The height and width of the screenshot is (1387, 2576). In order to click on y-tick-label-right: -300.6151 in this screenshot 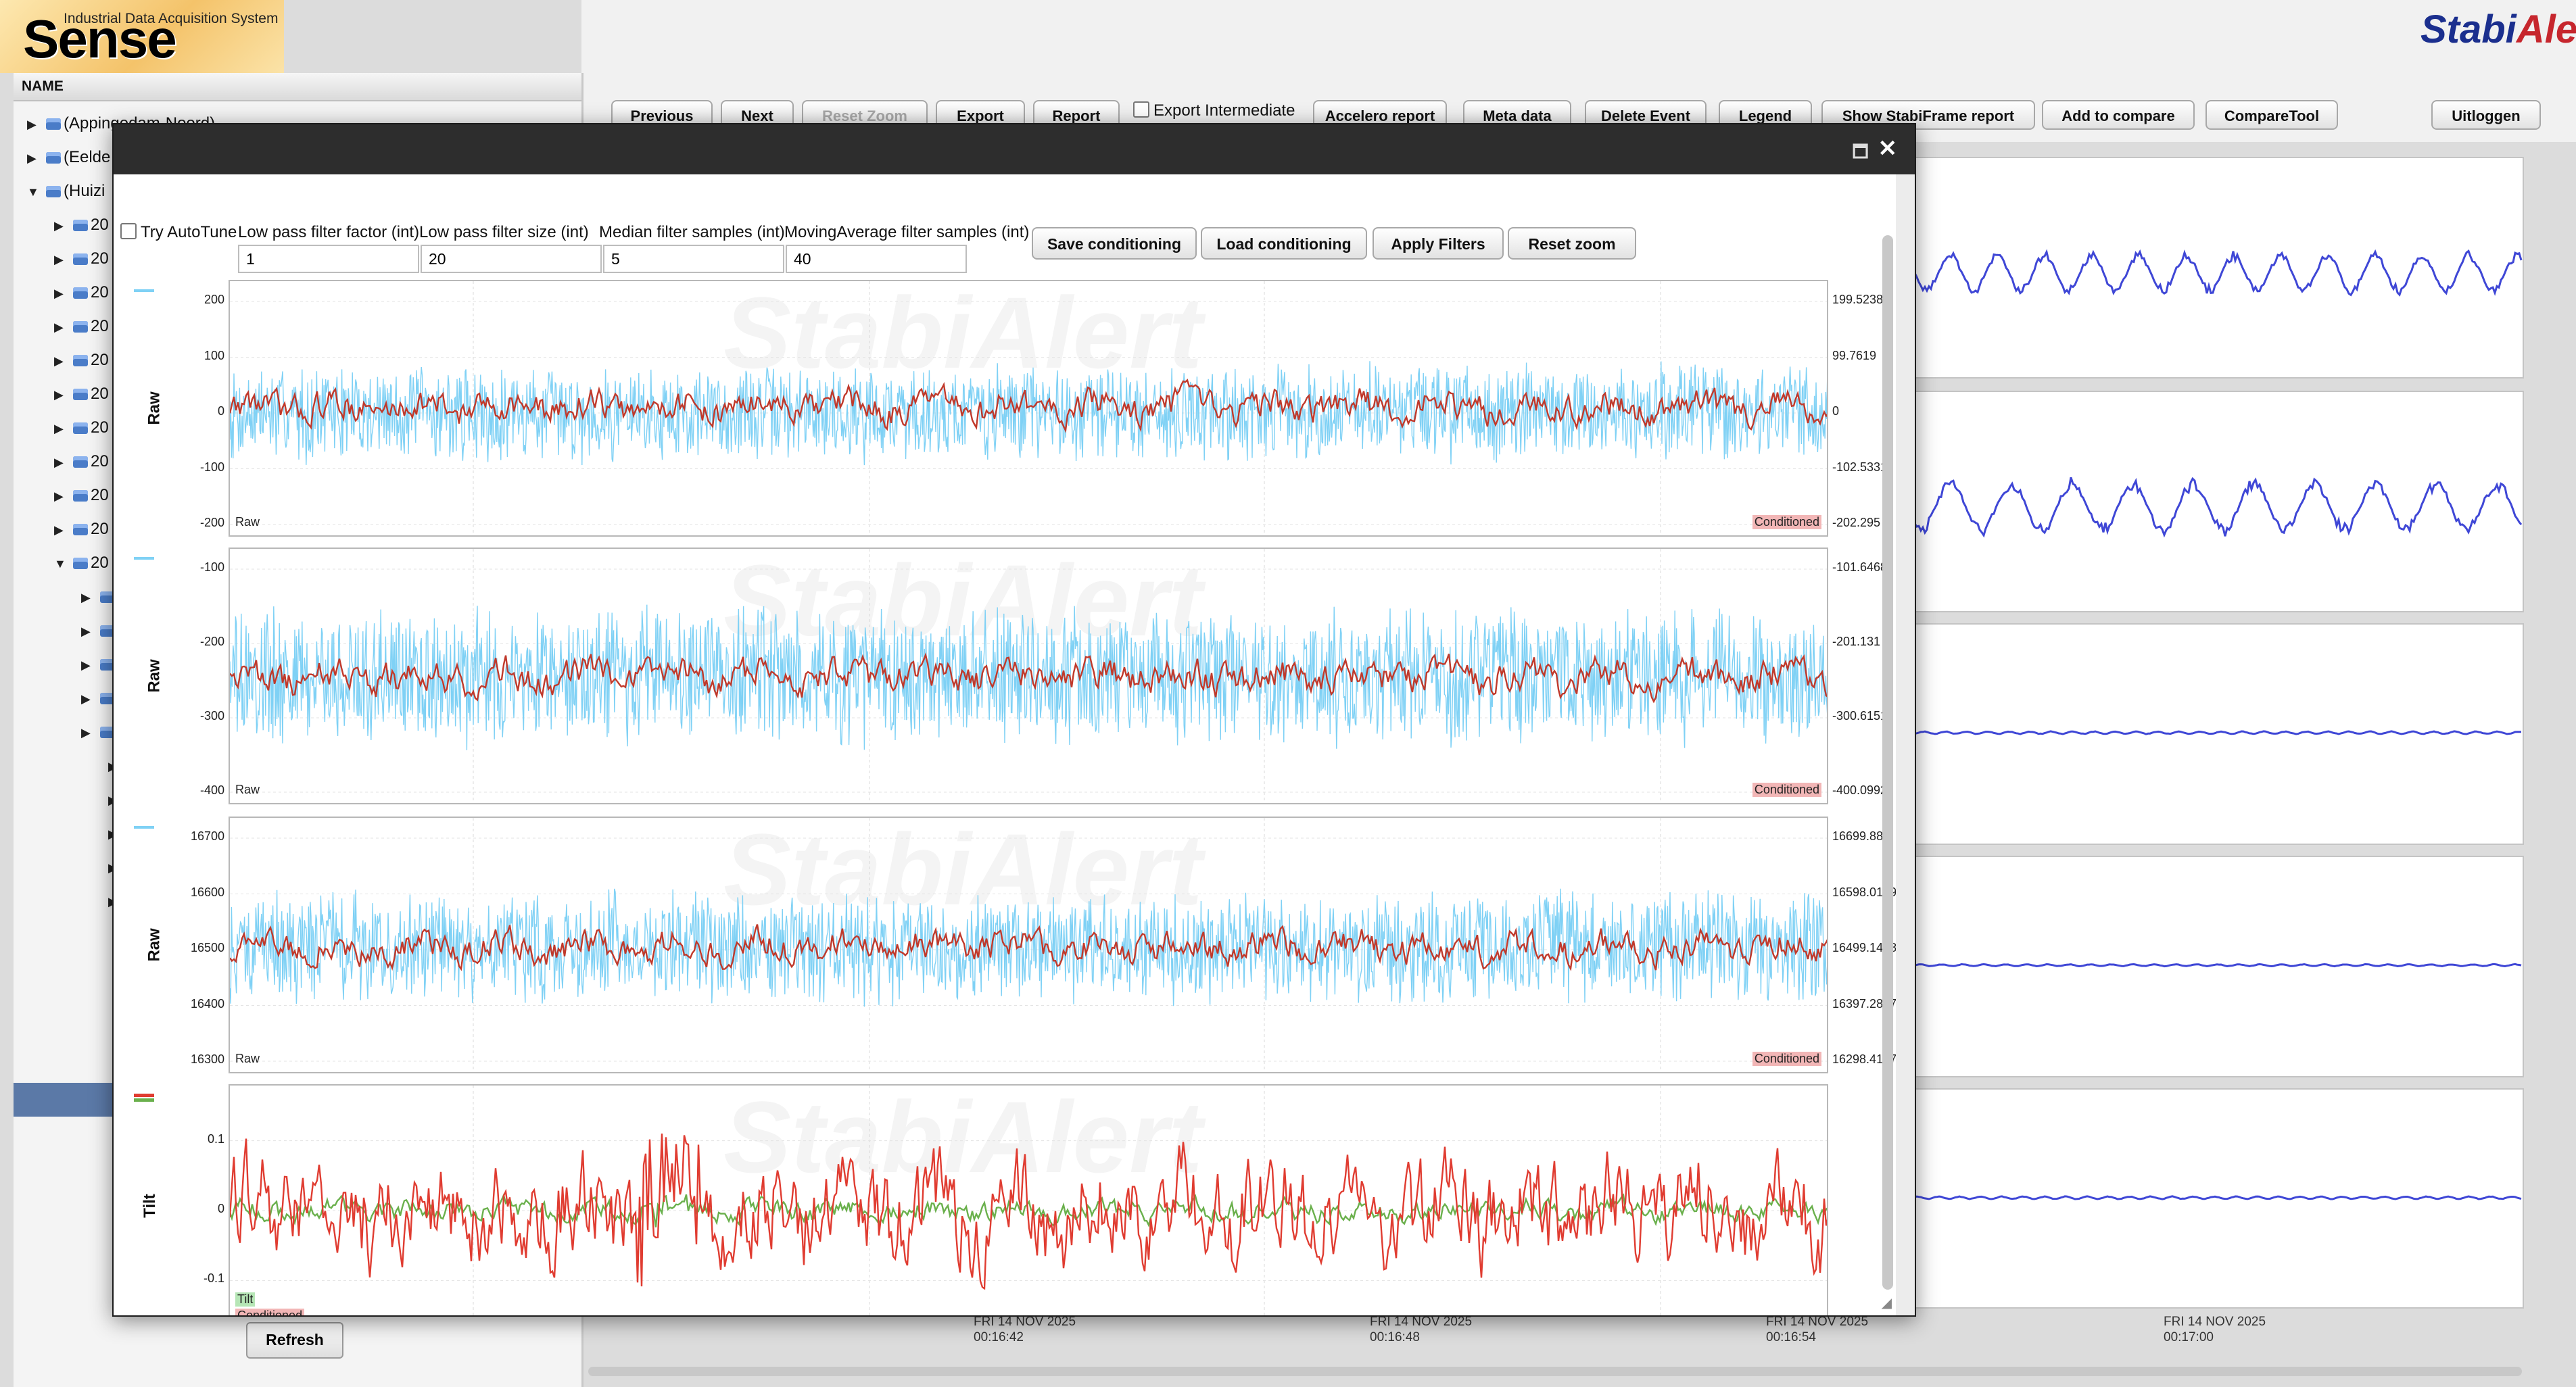, I will do `click(1860, 716)`.